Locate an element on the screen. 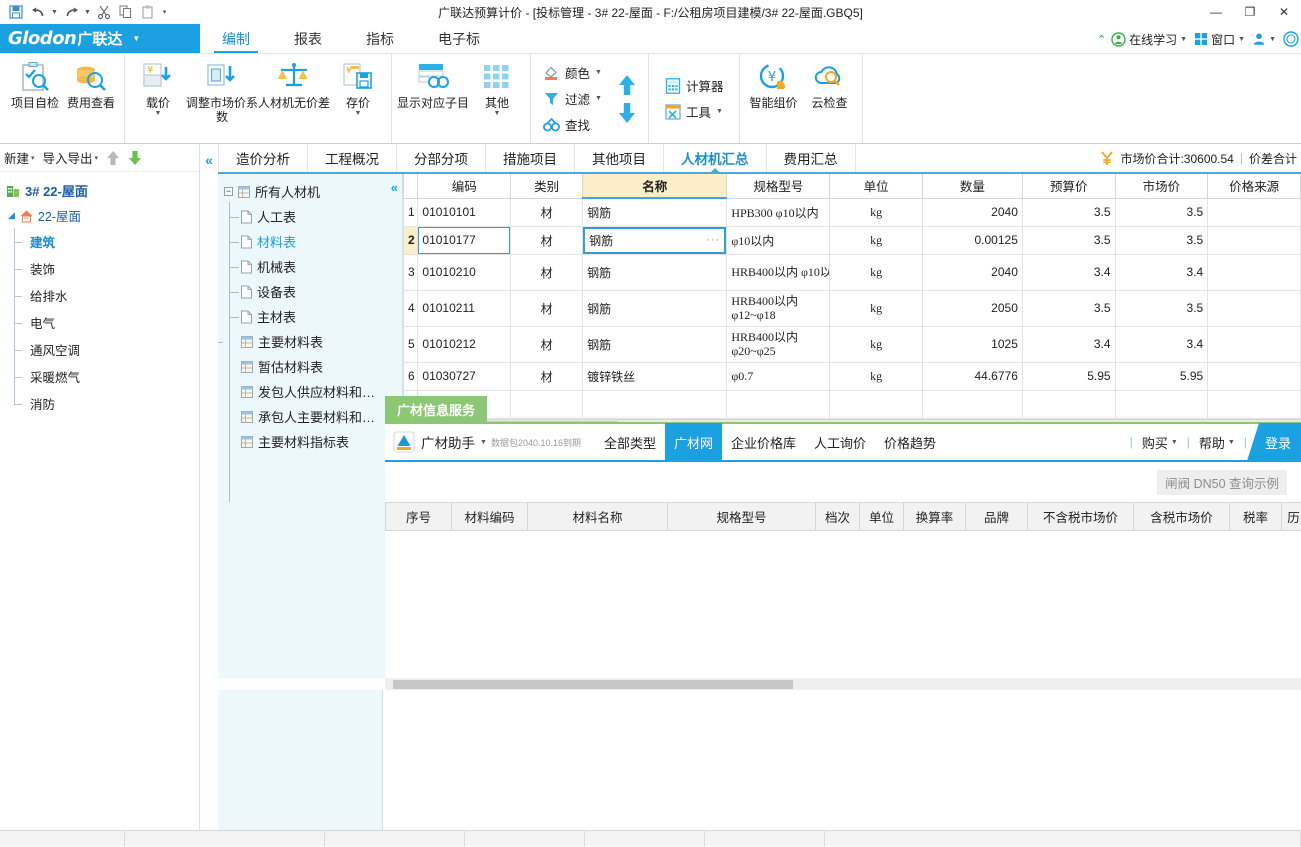 The width and height of the screenshot is (1301, 847). user-menu-button: ▼ is located at coordinates (1264, 39).